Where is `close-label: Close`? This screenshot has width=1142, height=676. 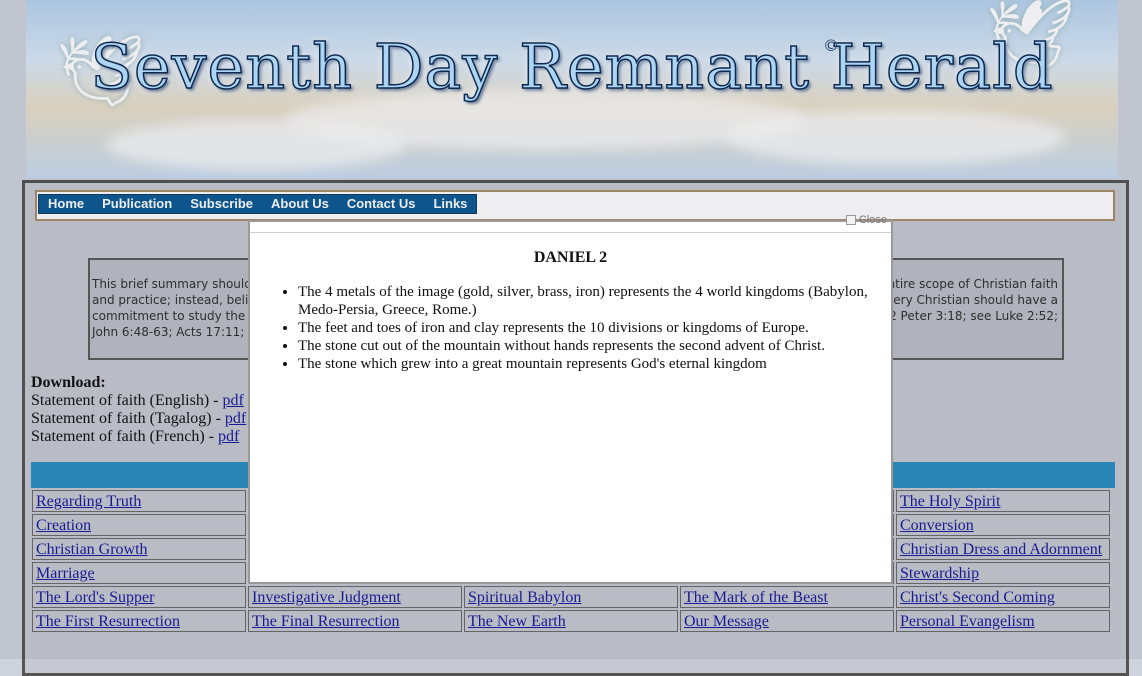 close-label: Close is located at coordinates (872, 220).